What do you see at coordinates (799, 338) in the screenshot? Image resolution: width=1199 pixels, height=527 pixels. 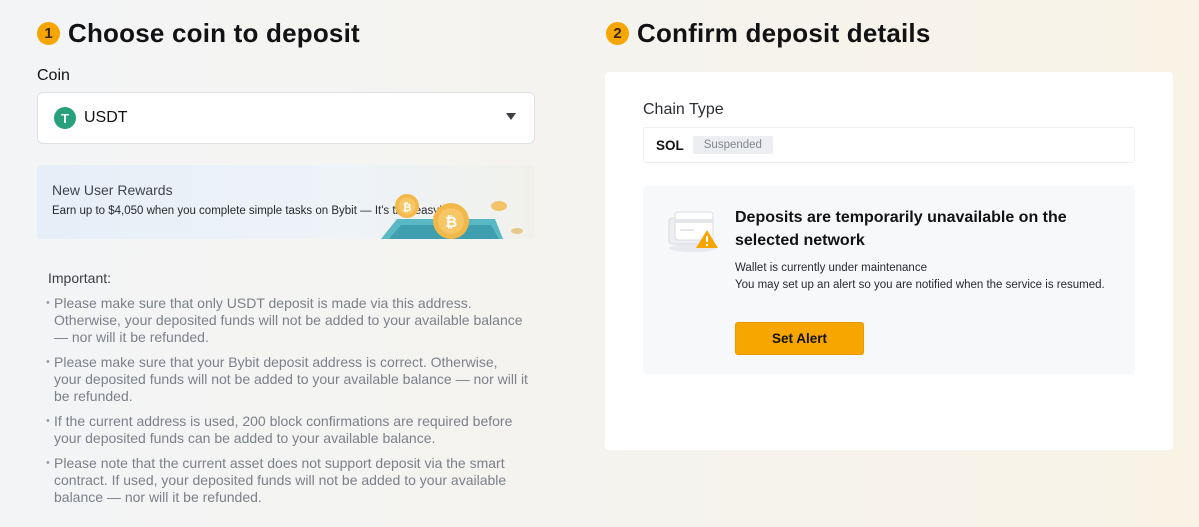 I see `set-alert-button: Set Alert` at bounding box center [799, 338].